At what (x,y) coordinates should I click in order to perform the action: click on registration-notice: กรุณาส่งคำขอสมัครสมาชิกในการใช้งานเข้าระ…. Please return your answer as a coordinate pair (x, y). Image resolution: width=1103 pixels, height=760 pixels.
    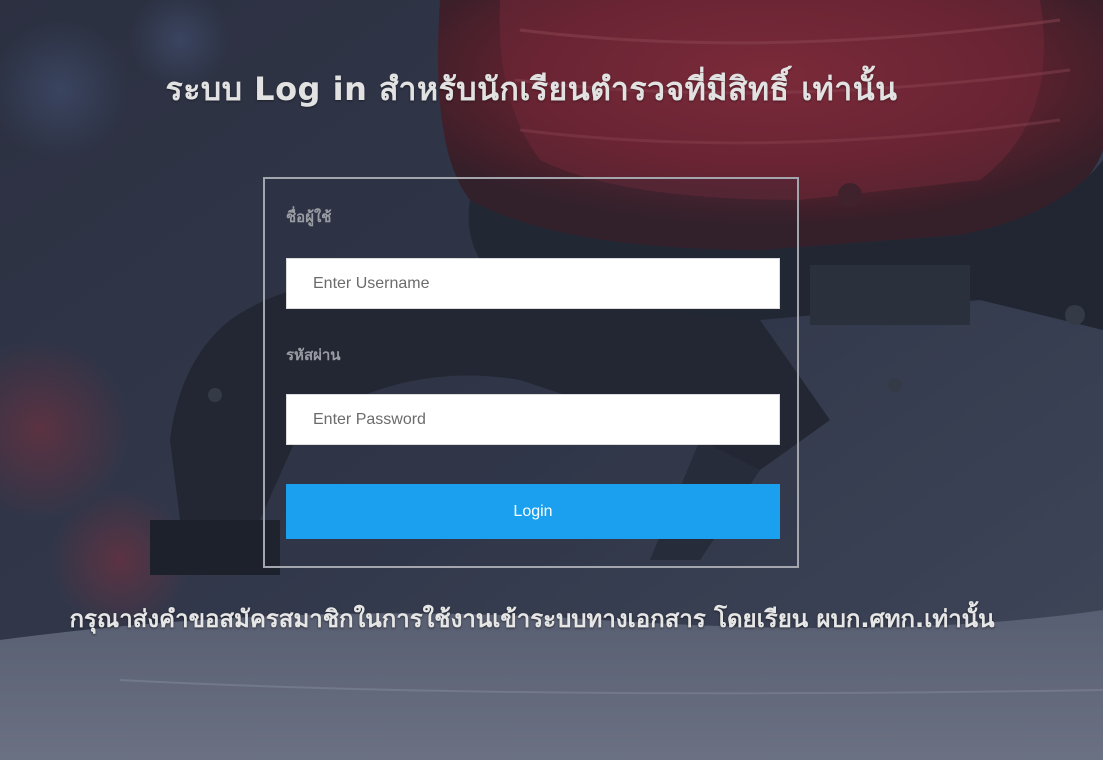
    Looking at the image, I should click on (532, 619).